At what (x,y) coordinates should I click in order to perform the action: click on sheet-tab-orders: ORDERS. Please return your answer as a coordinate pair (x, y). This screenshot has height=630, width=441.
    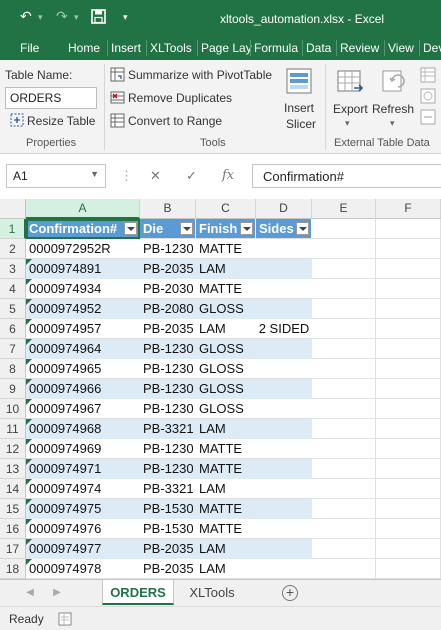
    Looking at the image, I should click on (138, 592).